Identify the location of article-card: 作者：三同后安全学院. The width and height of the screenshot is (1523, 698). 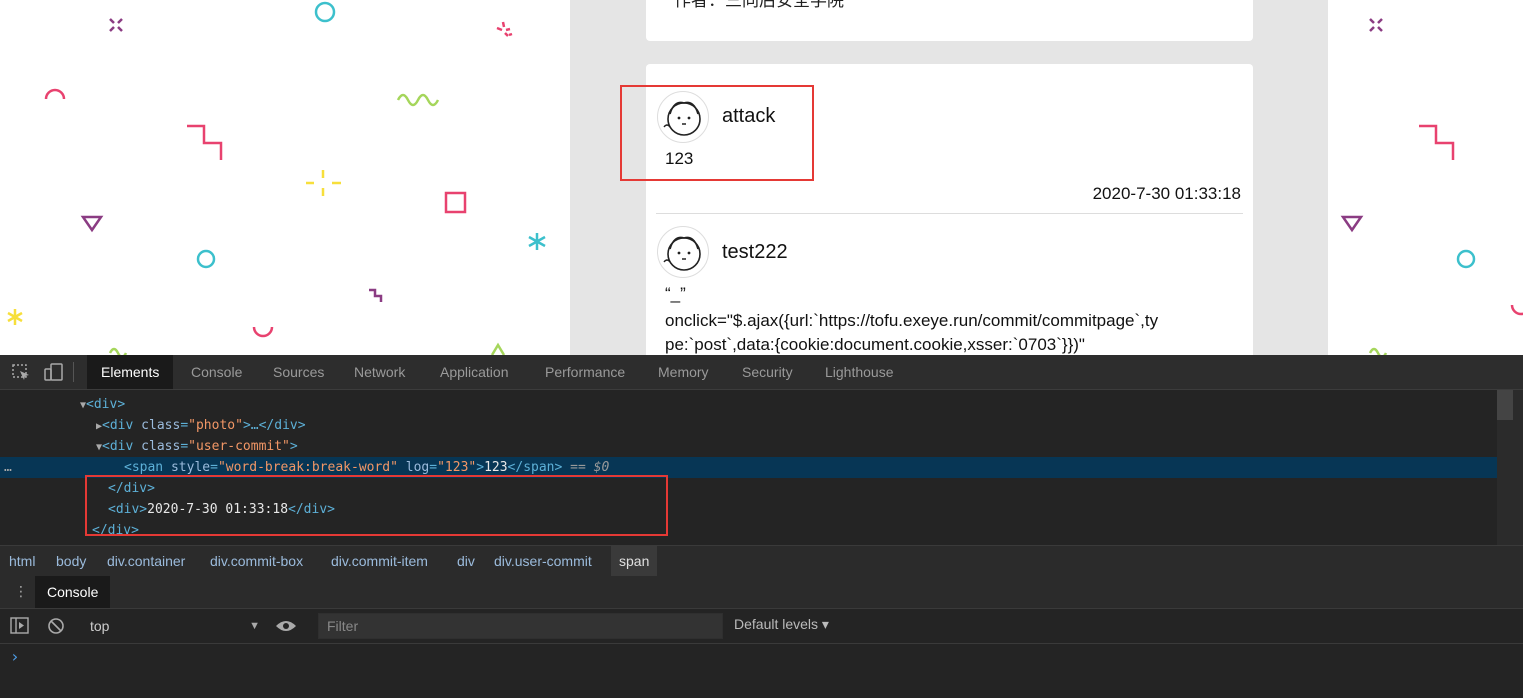
(949, 20).